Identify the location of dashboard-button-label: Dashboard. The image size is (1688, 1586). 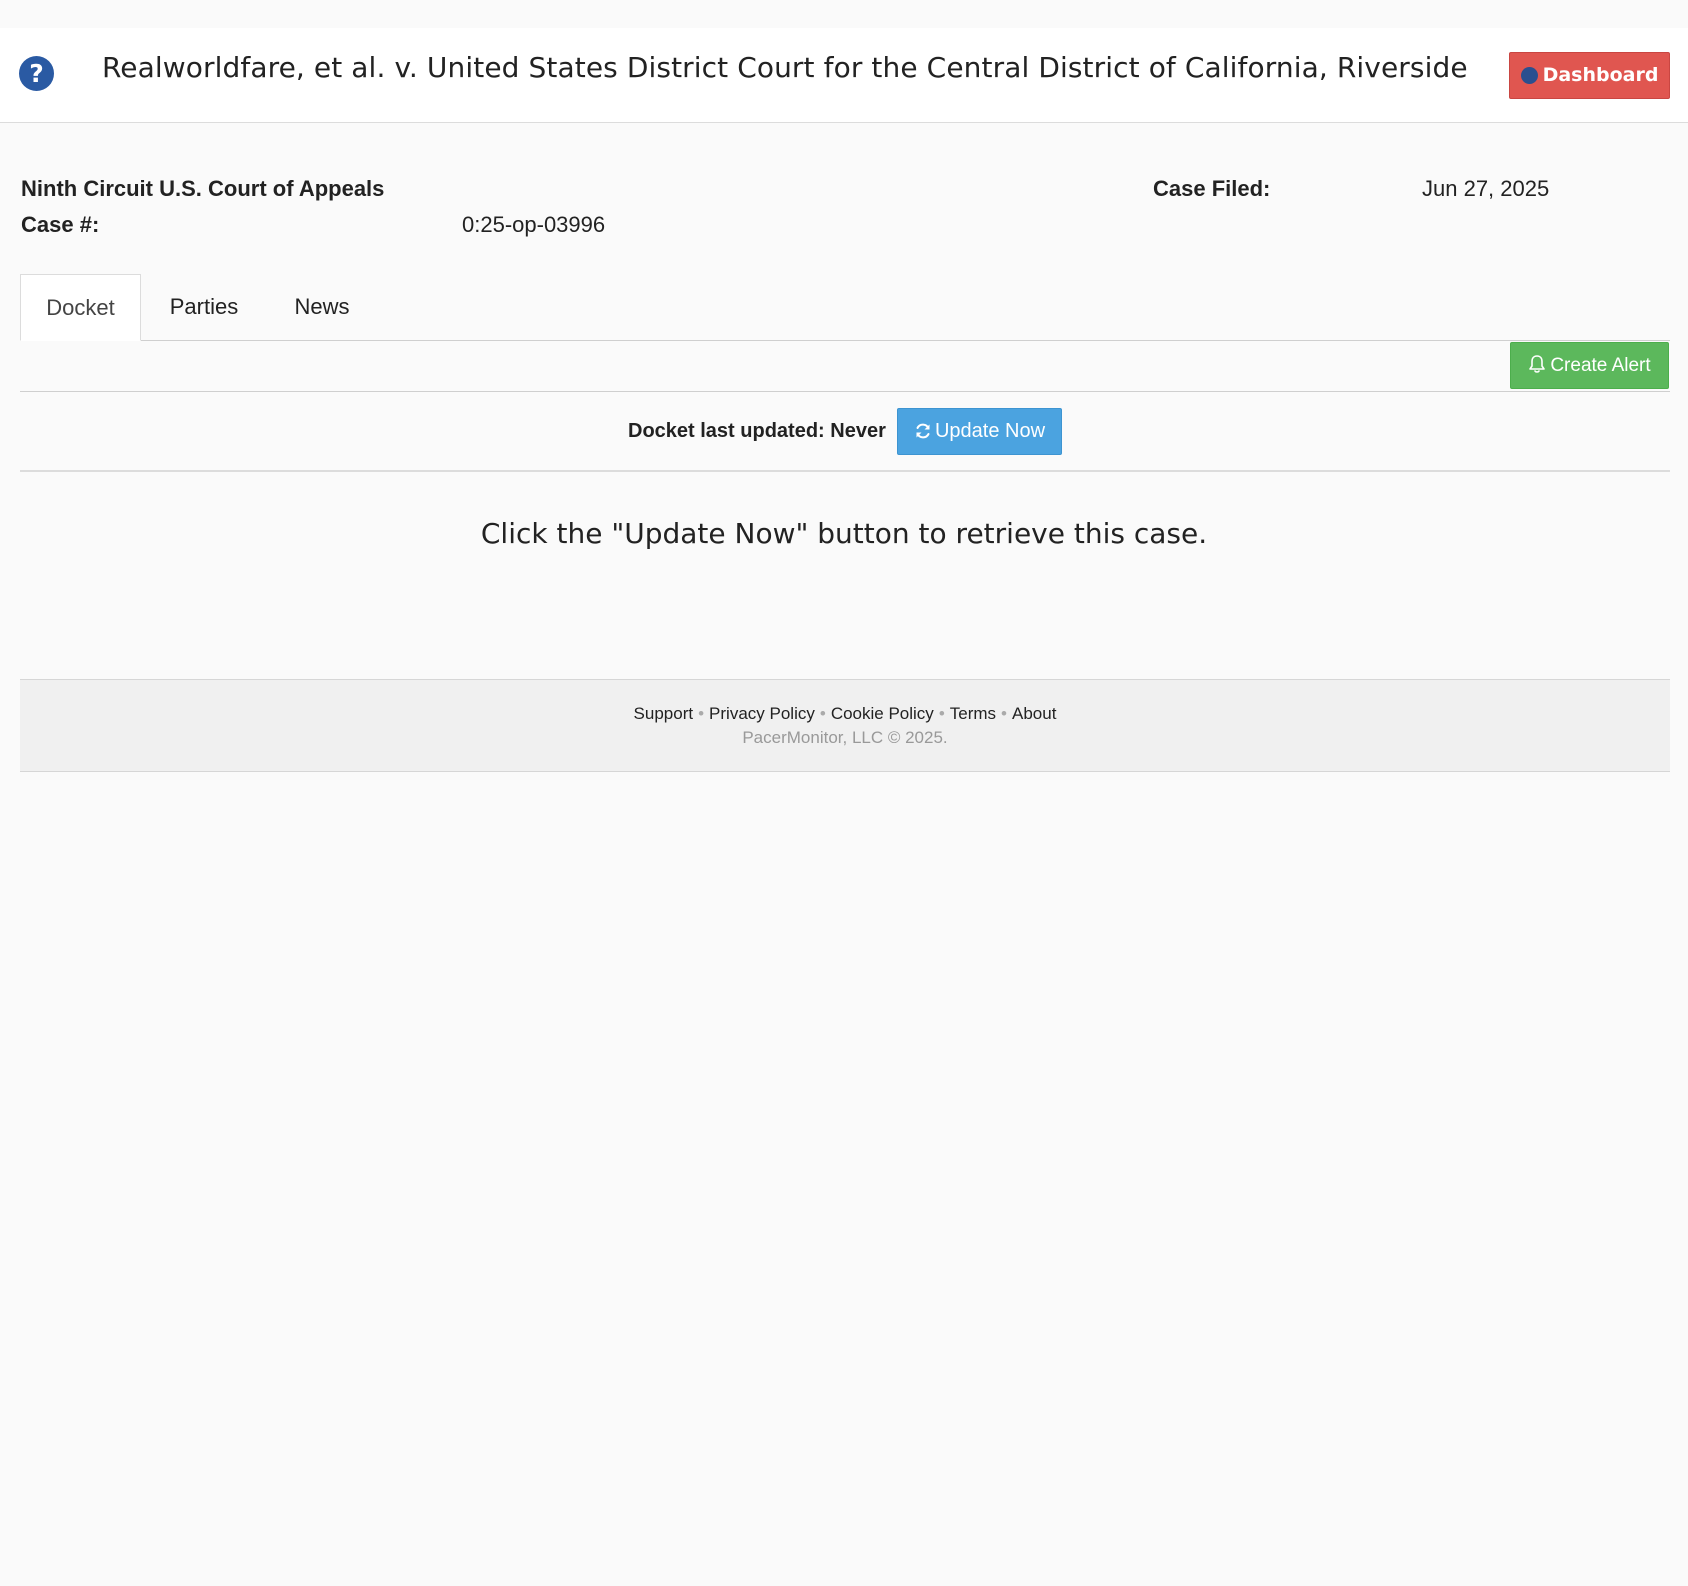
(1600, 75).